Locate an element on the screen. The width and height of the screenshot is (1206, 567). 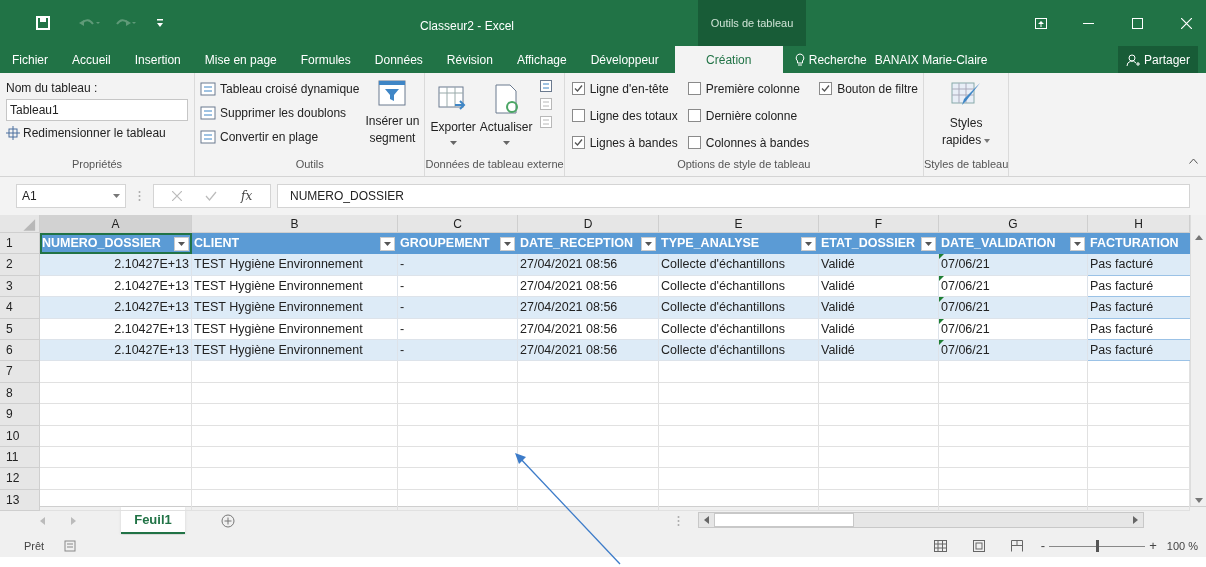
scroll-down-icon is located at coordinates (1198, 500).